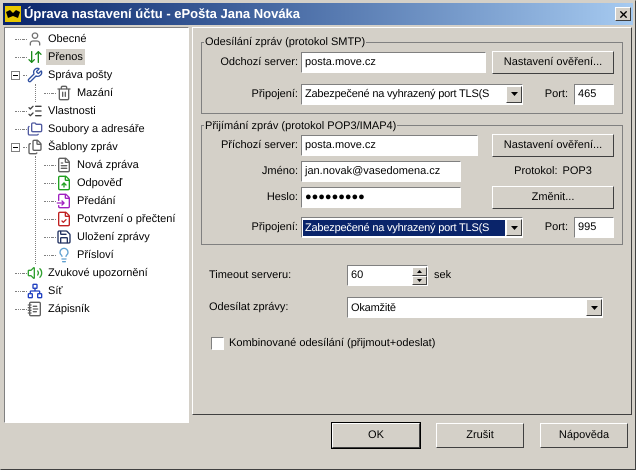  What do you see at coordinates (475, 307) in the screenshot?
I see `send-mode-dropdown: Okamžitě` at bounding box center [475, 307].